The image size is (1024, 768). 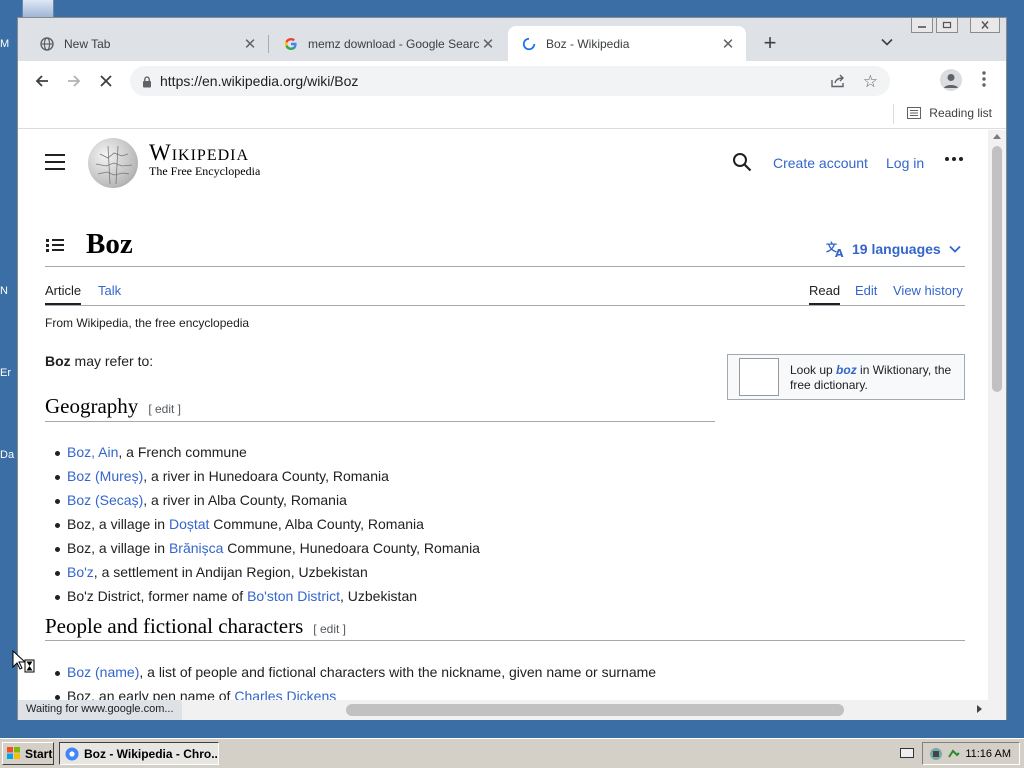 I want to click on list-text: Bo'z District, former name of, so click(x=157, y=596).